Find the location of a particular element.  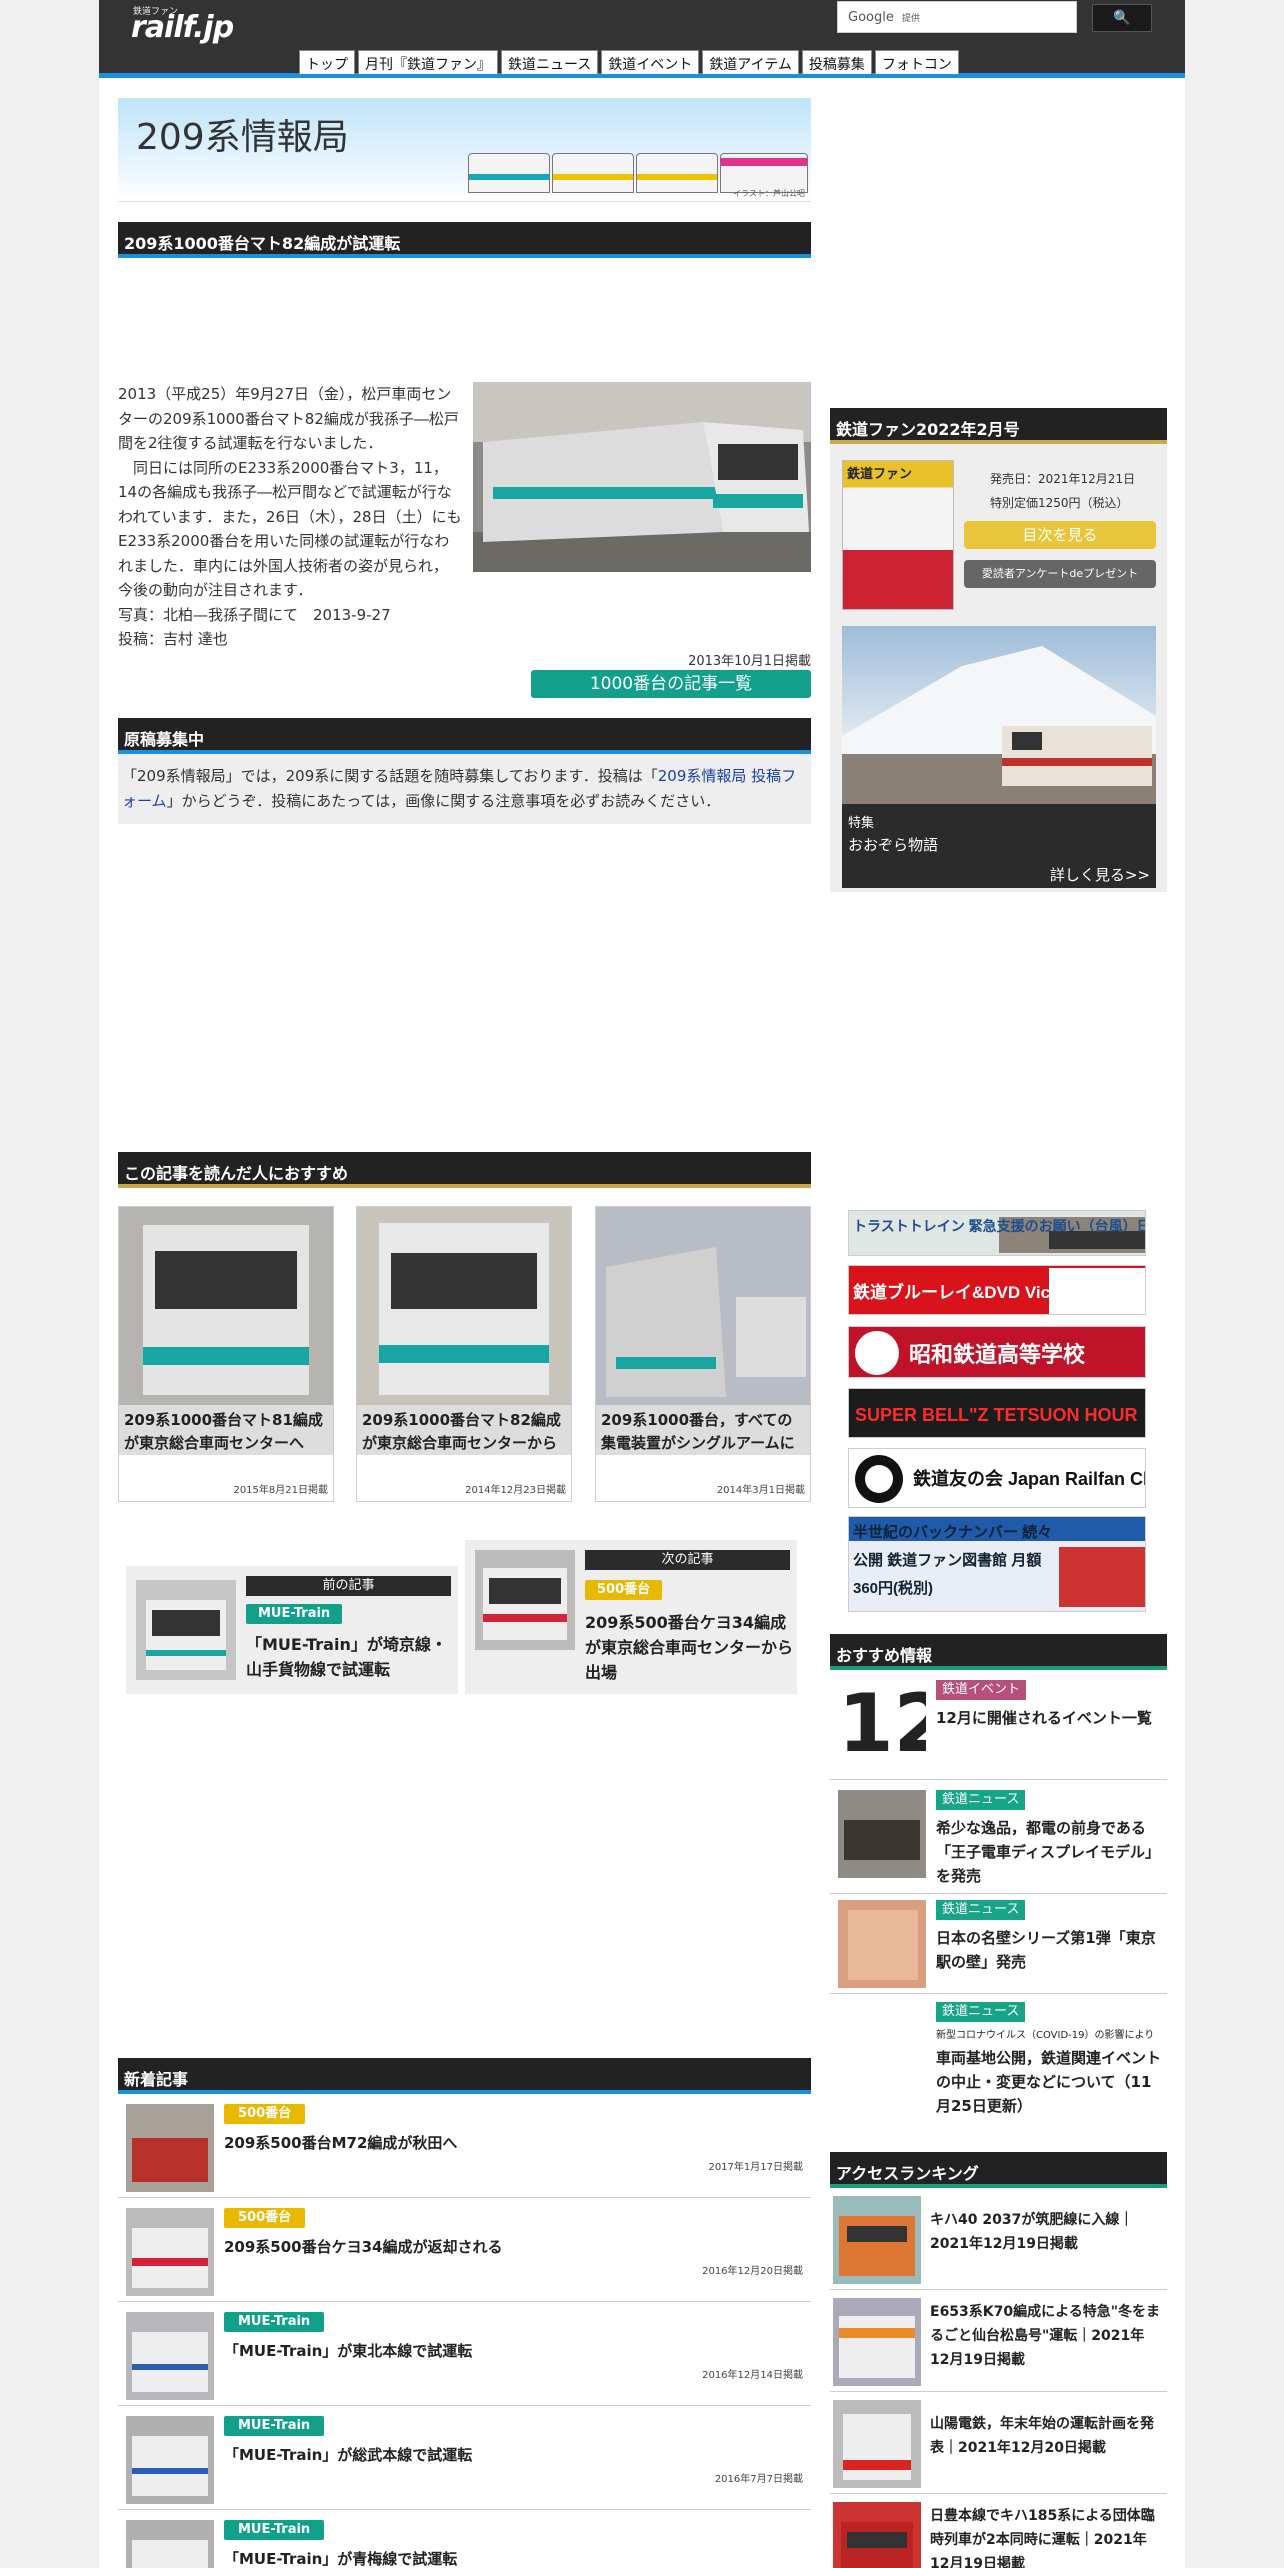

recruit-text-after: 」からどうぞ．投稿にあたっては，画像に関する注意事項を必ずお読みください． is located at coordinates (443, 801).